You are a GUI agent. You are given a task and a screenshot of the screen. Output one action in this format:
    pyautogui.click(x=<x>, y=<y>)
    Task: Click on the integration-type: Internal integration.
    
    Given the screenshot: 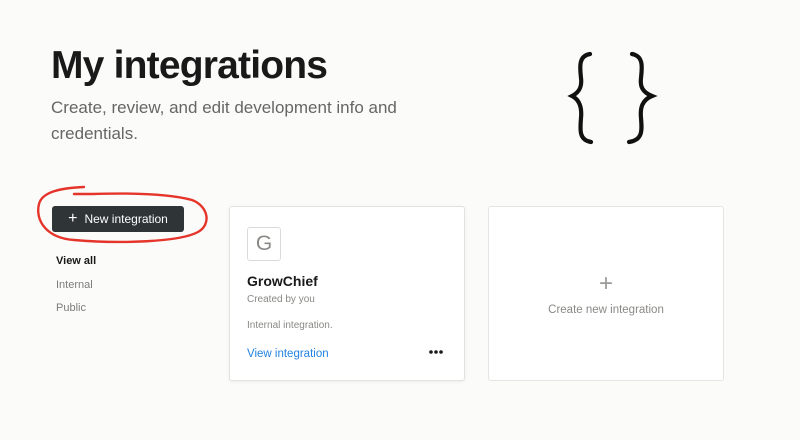 What is the action you would take?
    pyautogui.click(x=290, y=325)
    